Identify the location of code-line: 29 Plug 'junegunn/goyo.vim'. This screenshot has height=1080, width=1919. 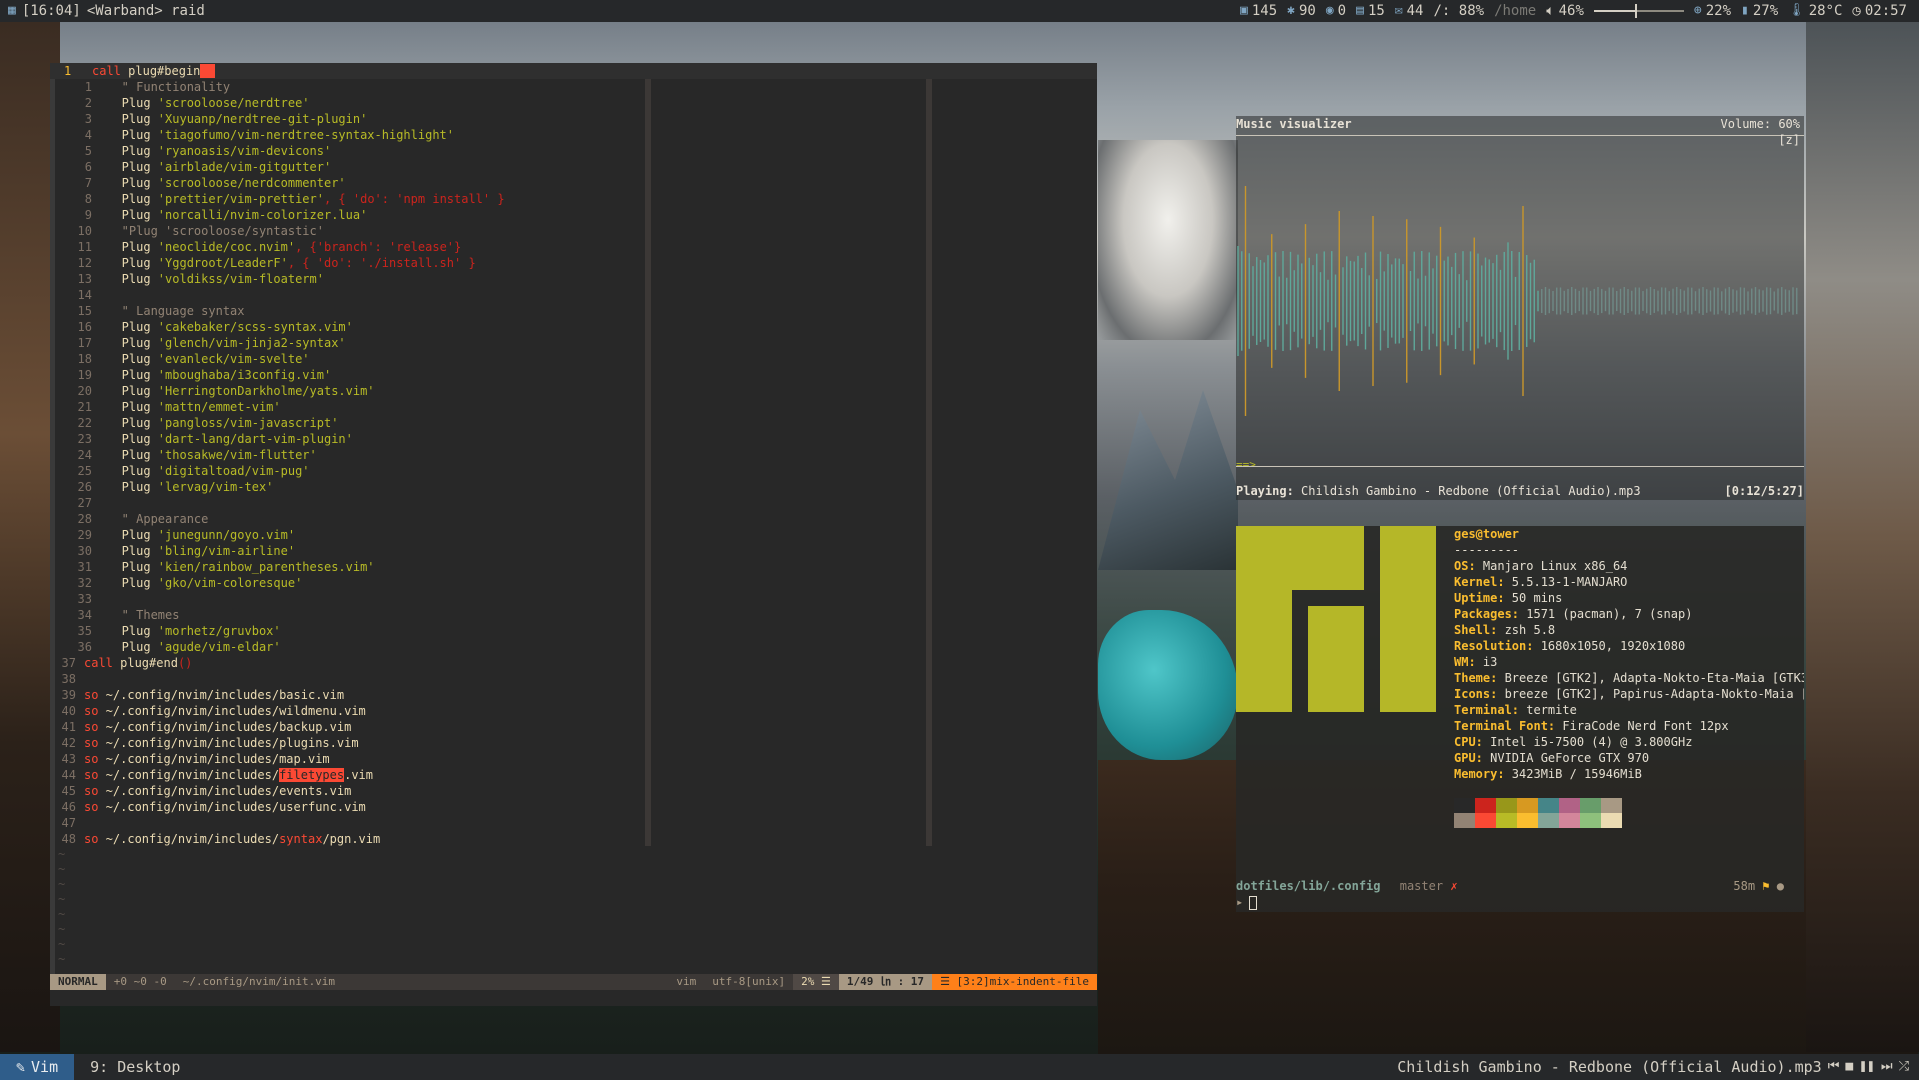
(376, 535).